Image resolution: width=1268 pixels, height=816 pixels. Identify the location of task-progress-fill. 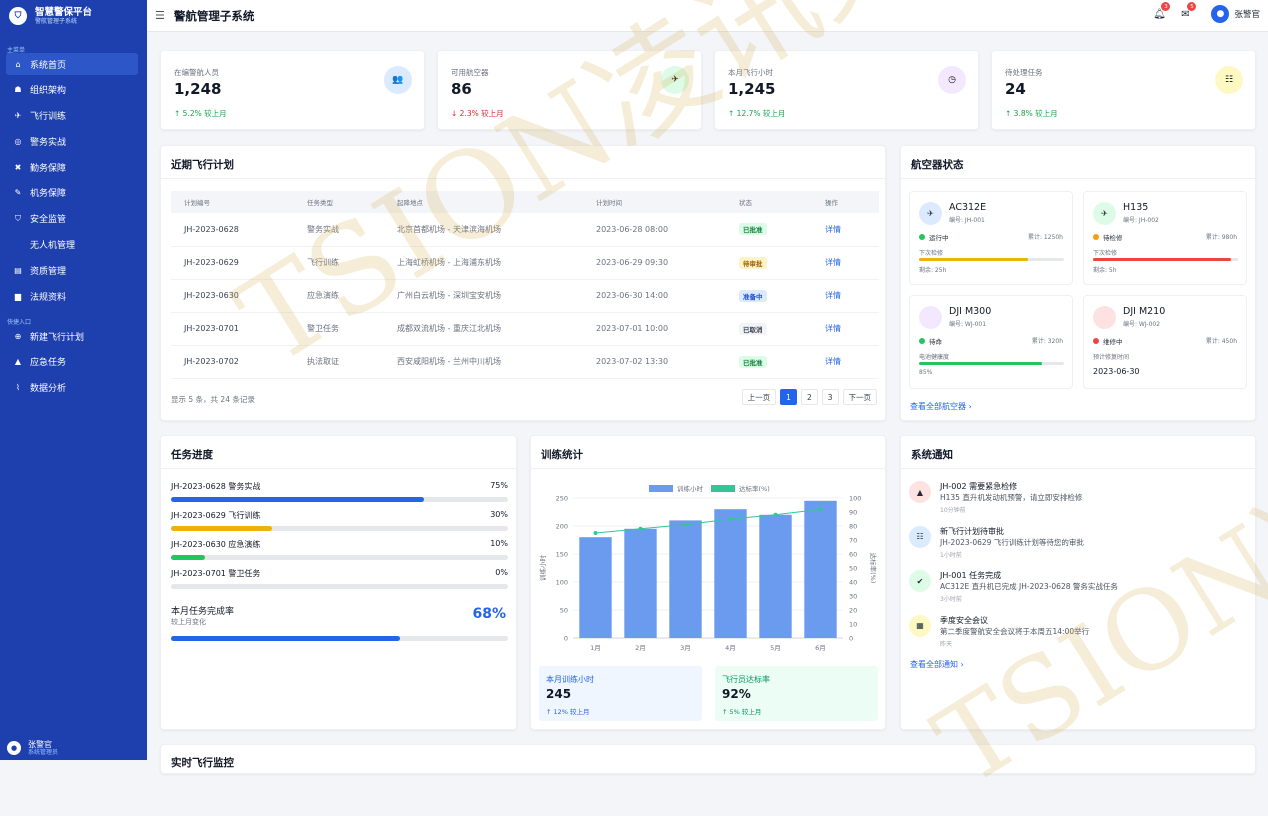
(188, 557).